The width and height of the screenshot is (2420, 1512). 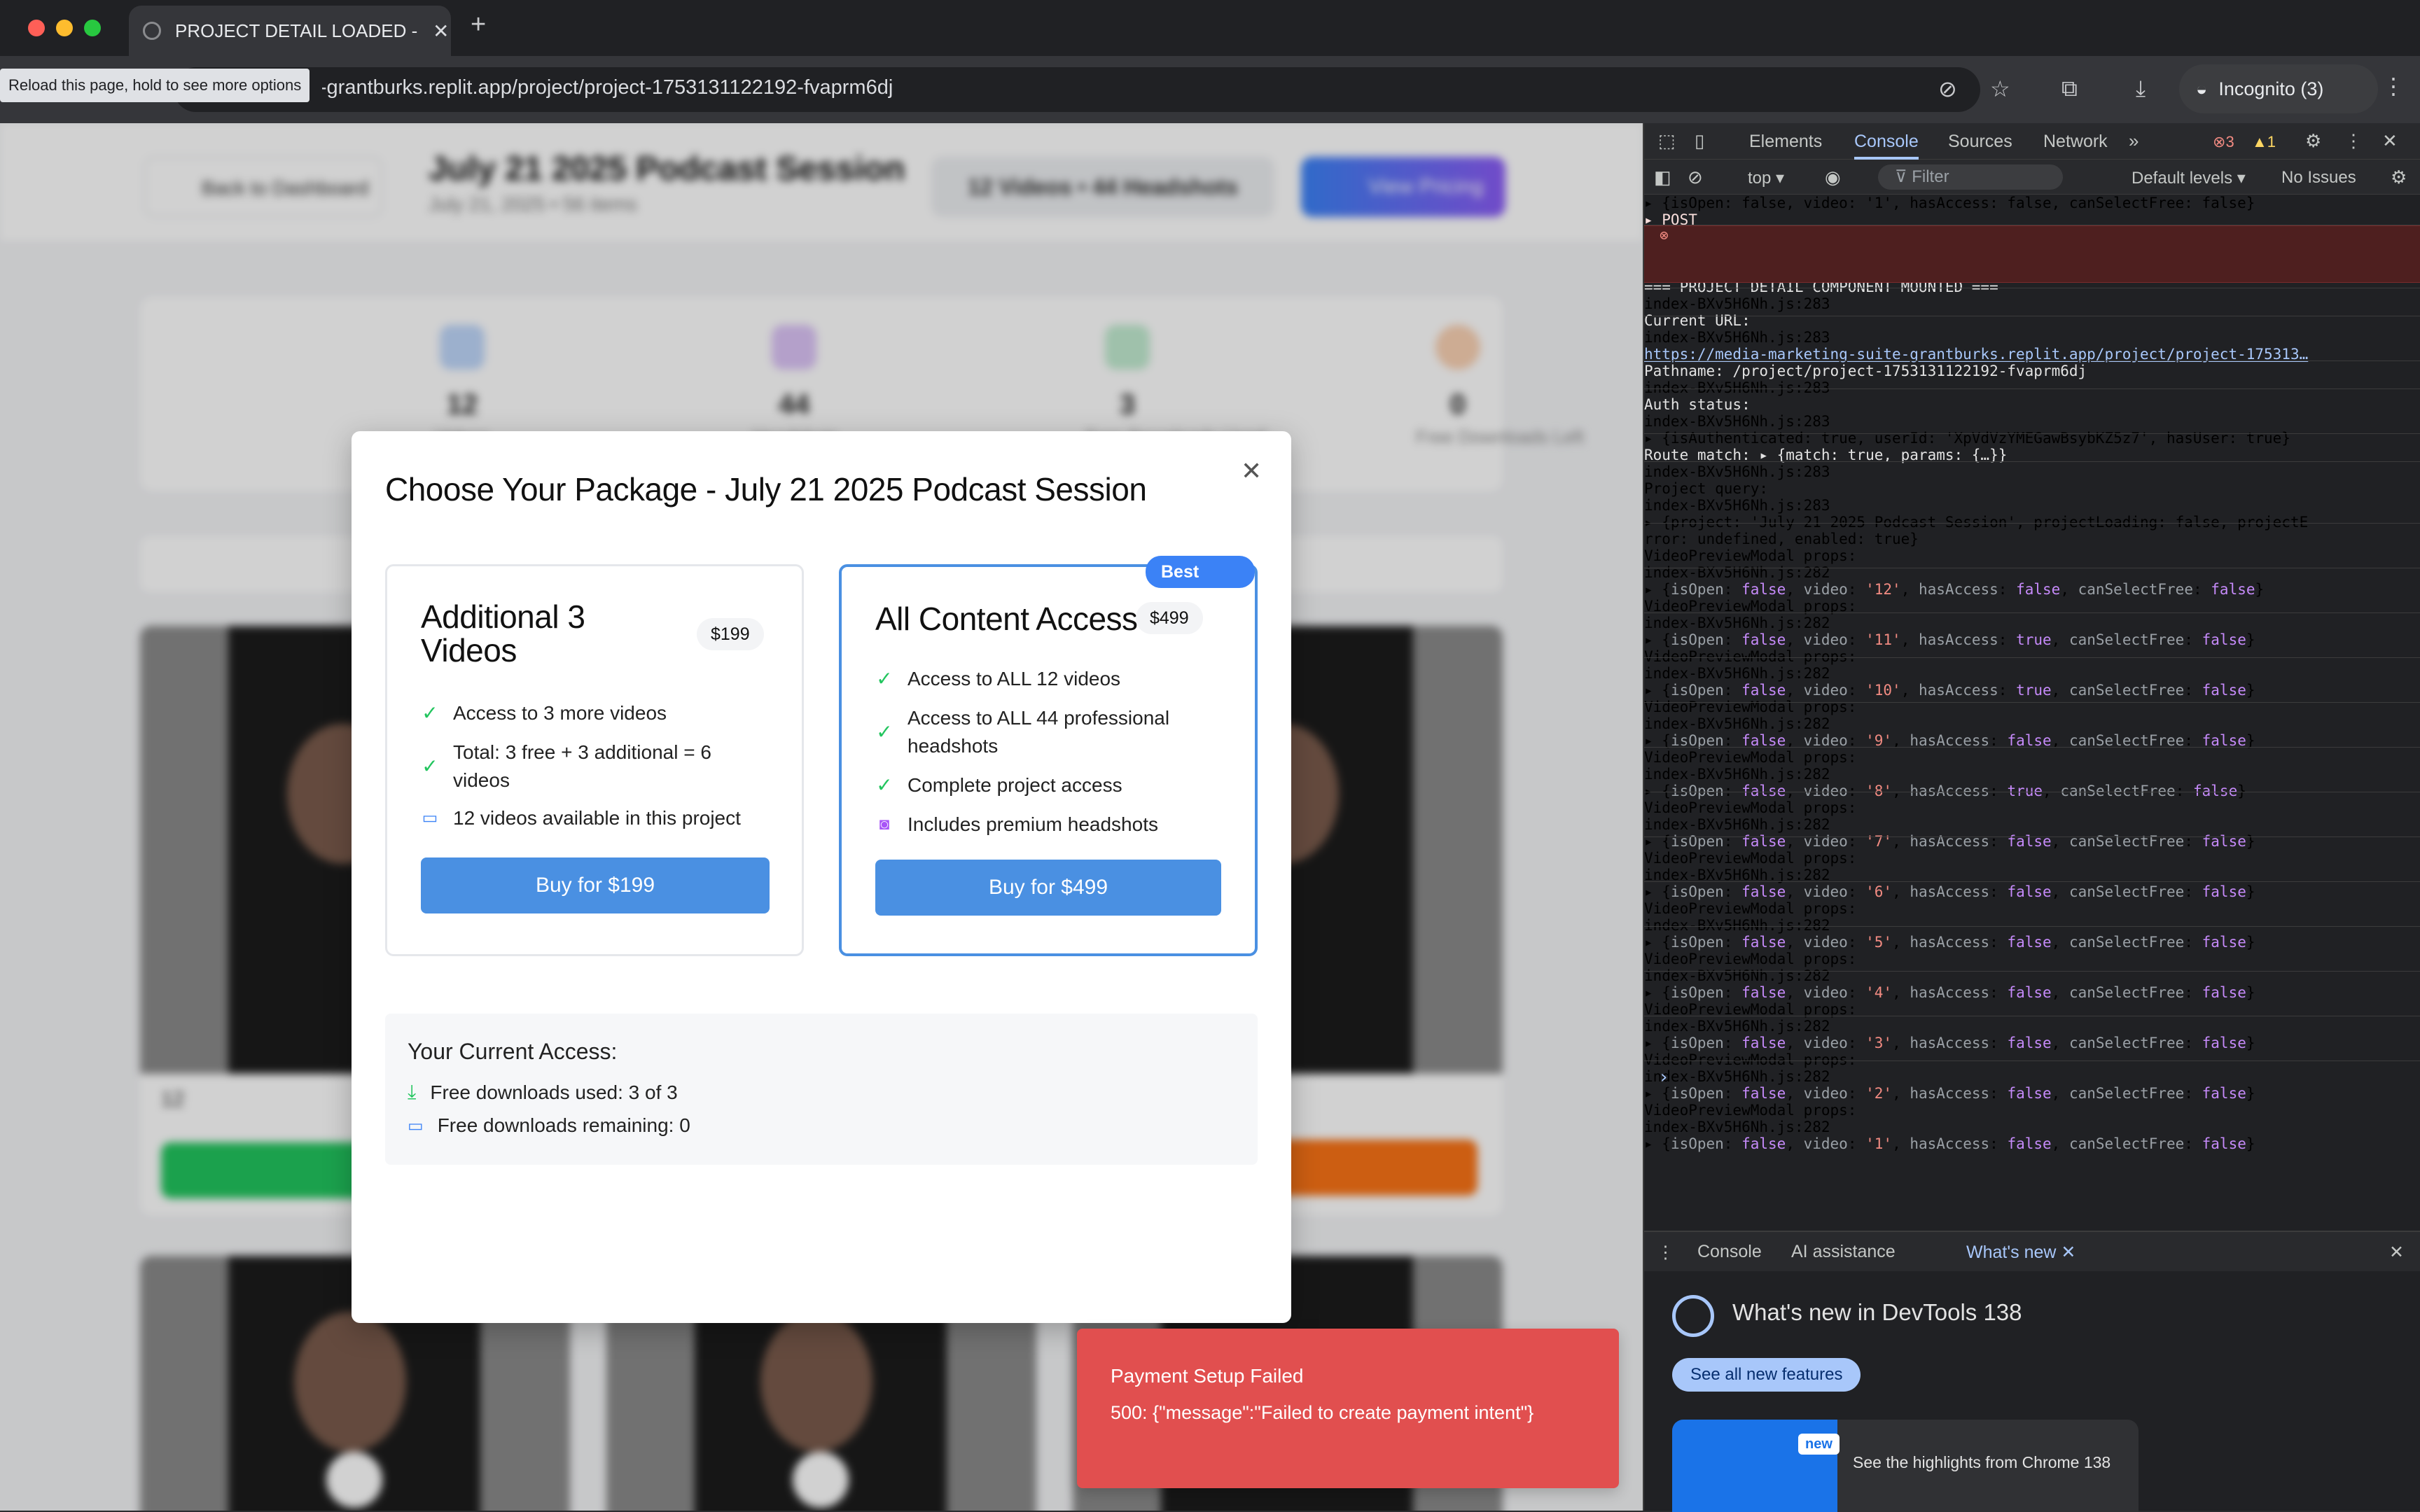 What do you see at coordinates (1697, 320) in the screenshot?
I see `log-text: Current URL:` at bounding box center [1697, 320].